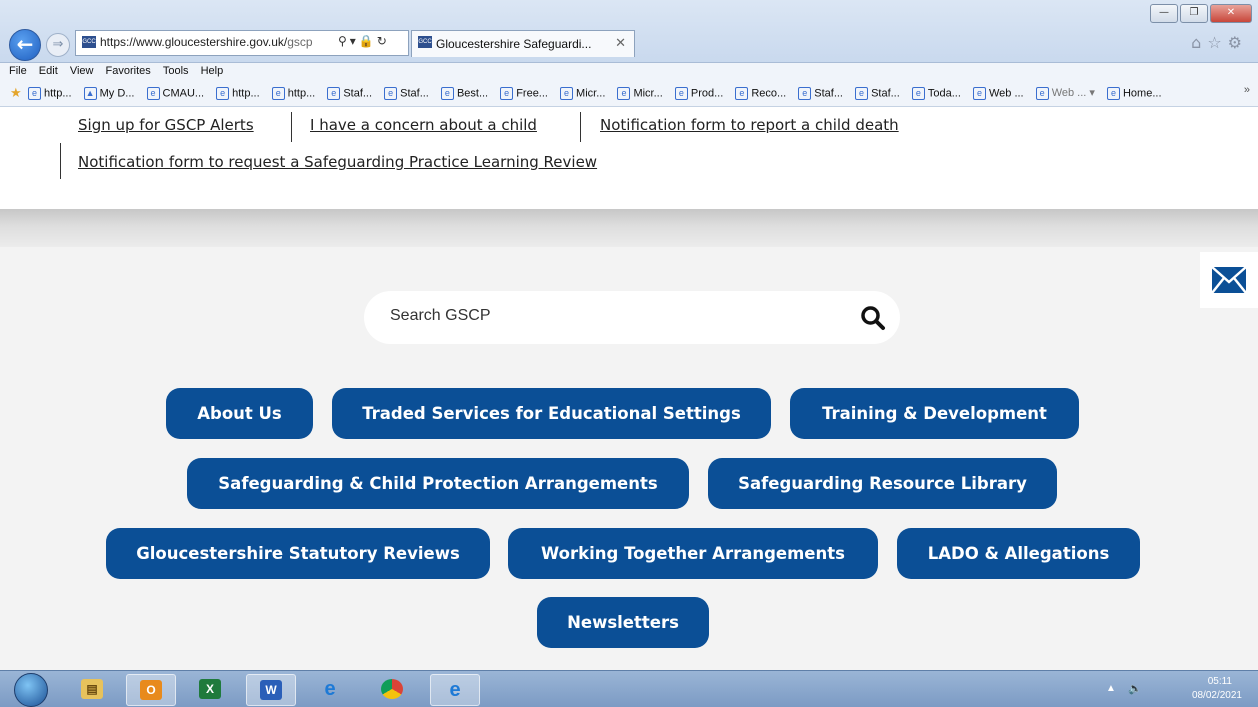  I want to click on excel-icon: X, so click(210, 689).